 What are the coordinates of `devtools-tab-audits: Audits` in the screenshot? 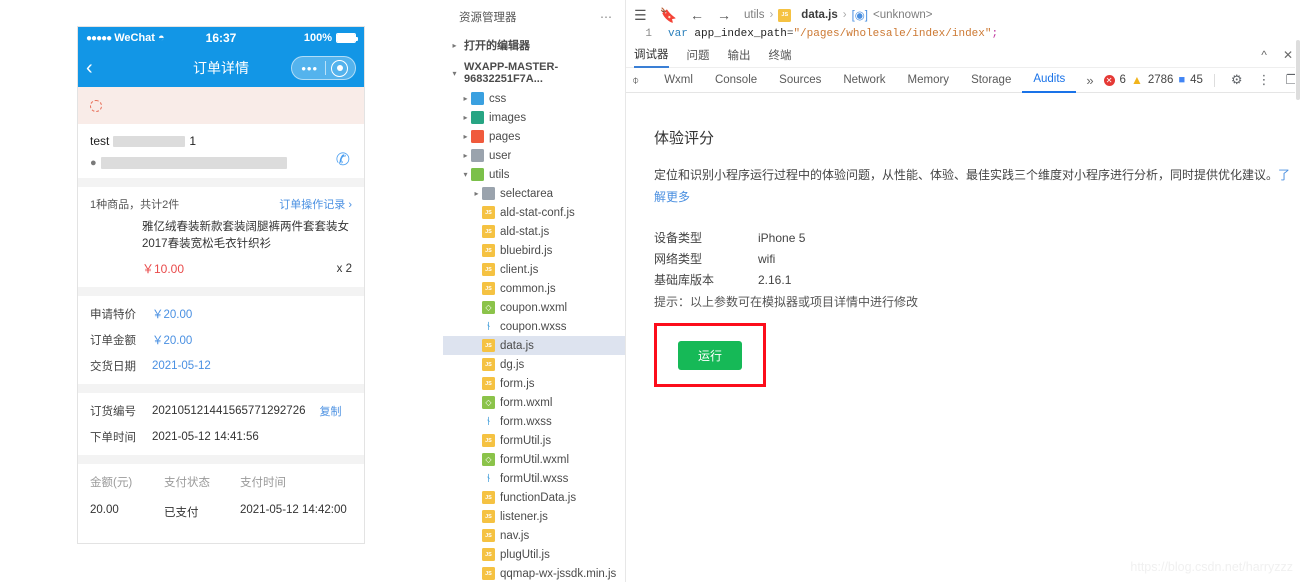 It's located at (1049, 80).